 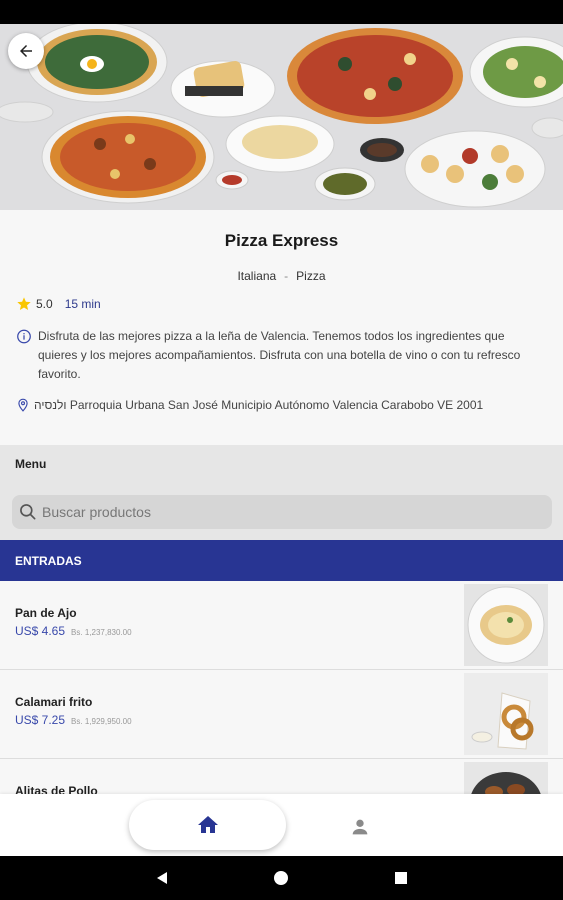 I want to click on status-bar, so click(x=281, y=12).